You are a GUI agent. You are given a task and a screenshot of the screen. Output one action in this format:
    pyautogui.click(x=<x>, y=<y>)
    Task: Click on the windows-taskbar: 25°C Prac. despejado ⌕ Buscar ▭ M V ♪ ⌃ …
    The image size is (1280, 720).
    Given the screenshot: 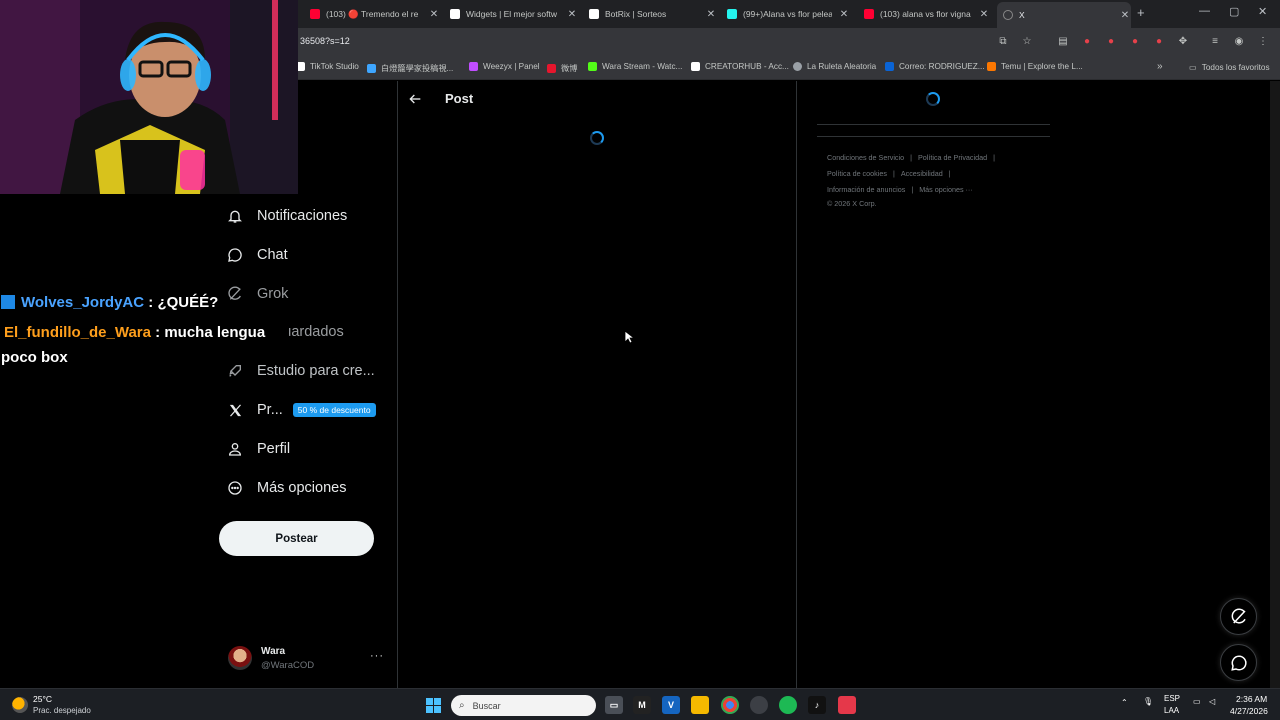 What is the action you would take?
    pyautogui.click(x=640, y=704)
    